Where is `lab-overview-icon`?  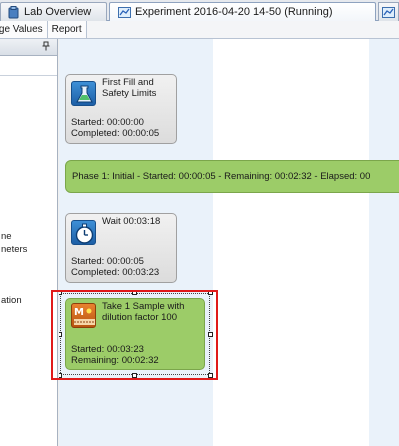 lab-overview-icon is located at coordinates (13, 12).